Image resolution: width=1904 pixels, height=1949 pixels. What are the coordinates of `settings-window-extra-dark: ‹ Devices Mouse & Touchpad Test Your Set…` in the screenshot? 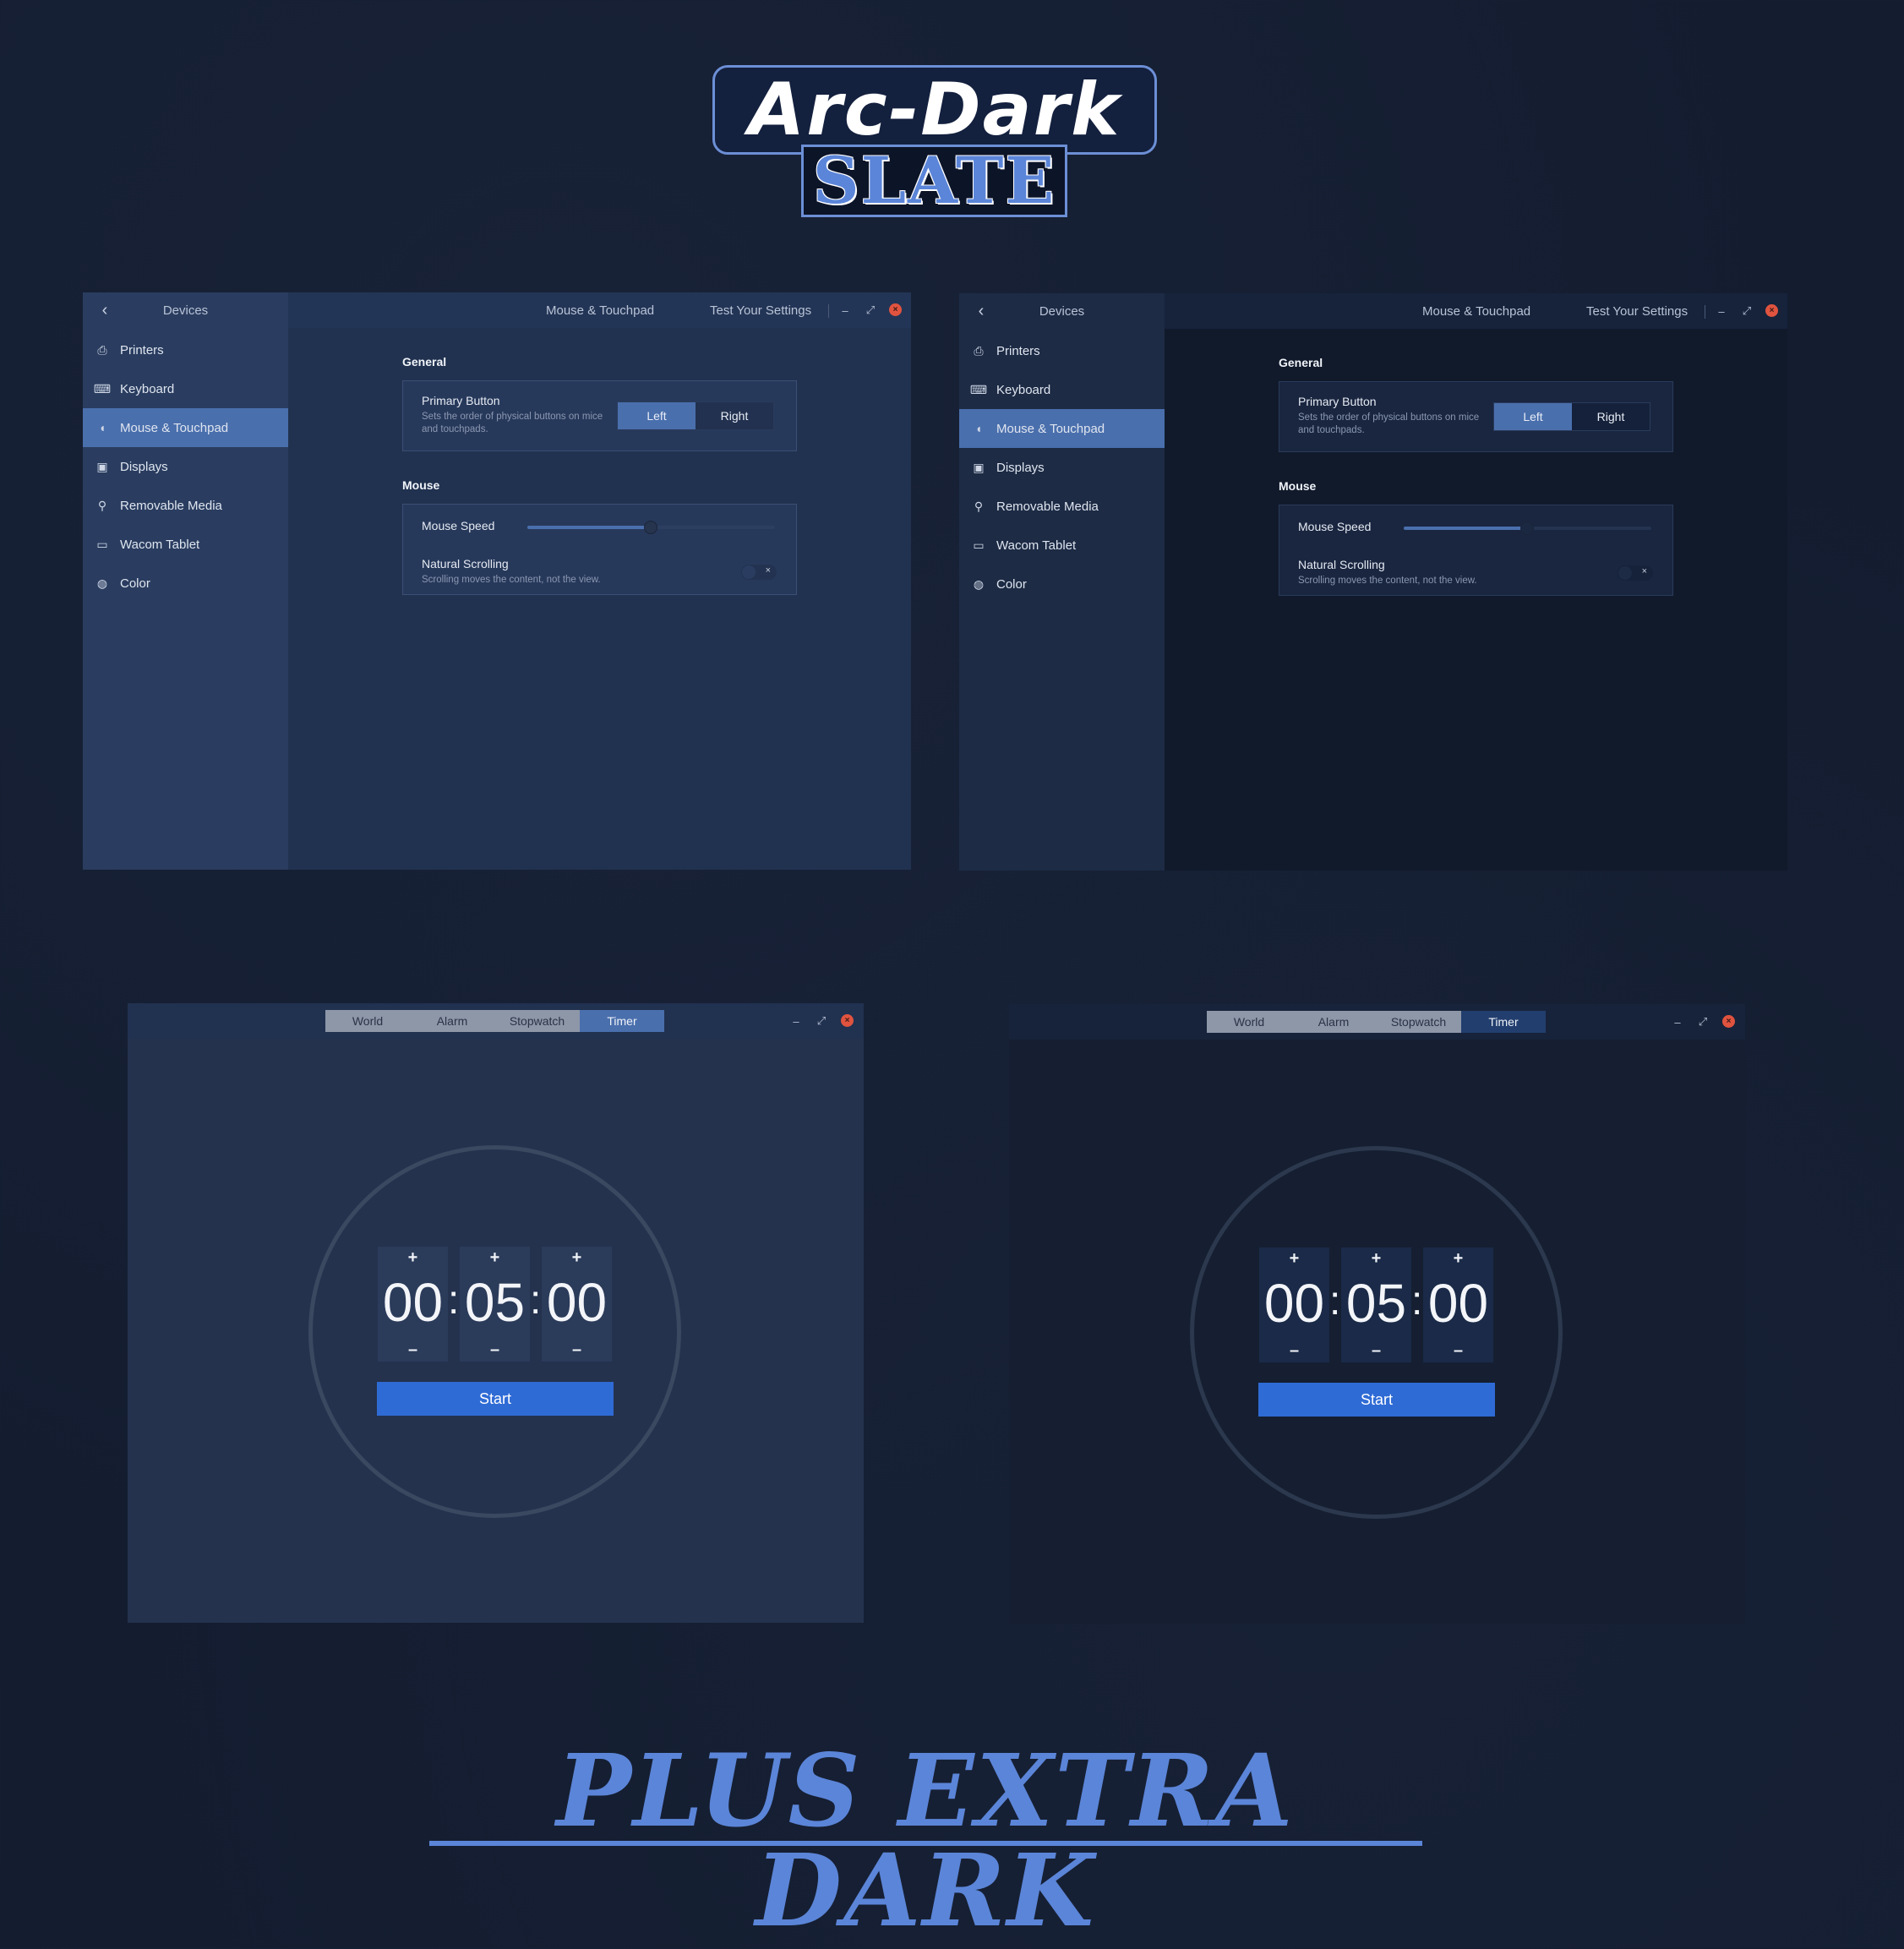 It's located at (1373, 582).